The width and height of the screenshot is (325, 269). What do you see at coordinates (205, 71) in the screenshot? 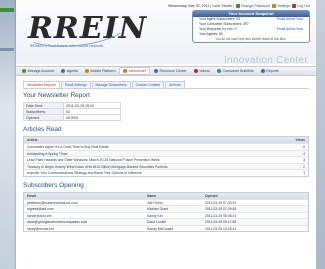
I see `nav-label: Videos` at bounding box center [205, 71].